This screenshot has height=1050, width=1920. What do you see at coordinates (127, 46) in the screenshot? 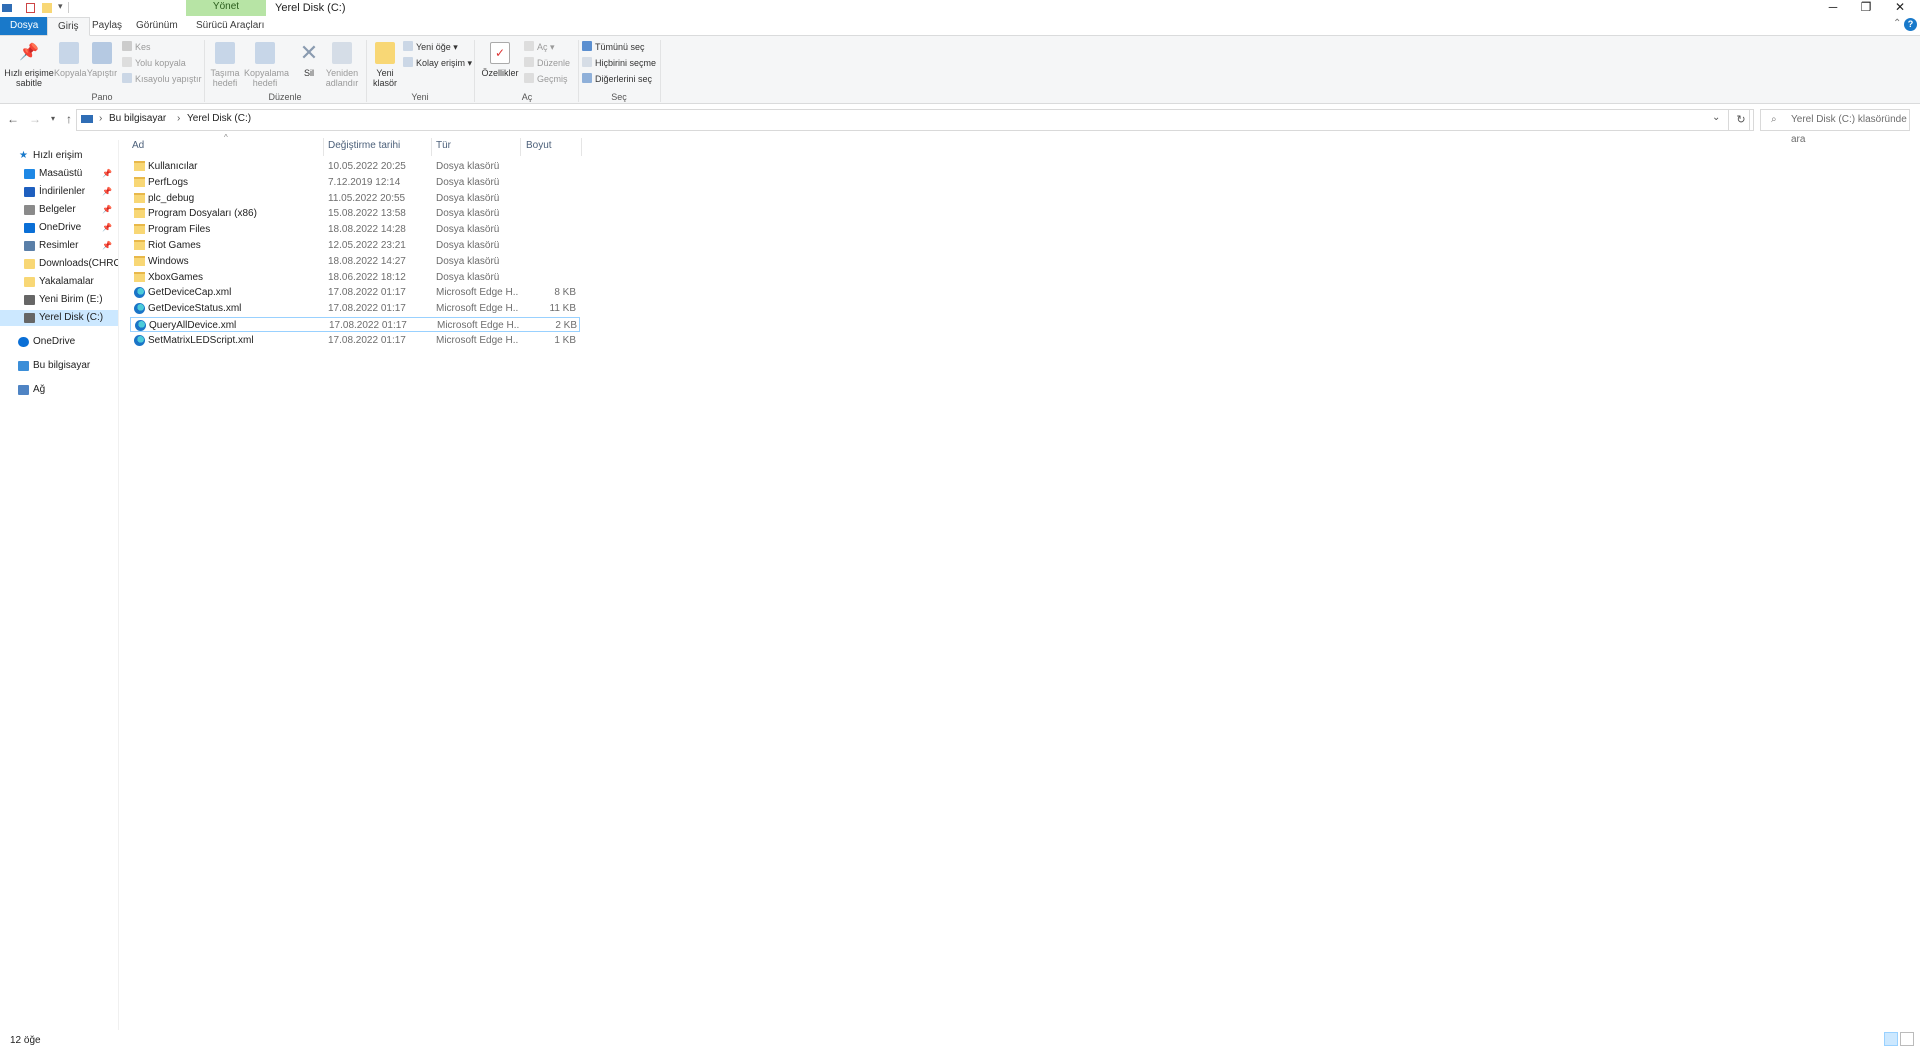
I see `scissors-icon` at bounding box center [127, 46].